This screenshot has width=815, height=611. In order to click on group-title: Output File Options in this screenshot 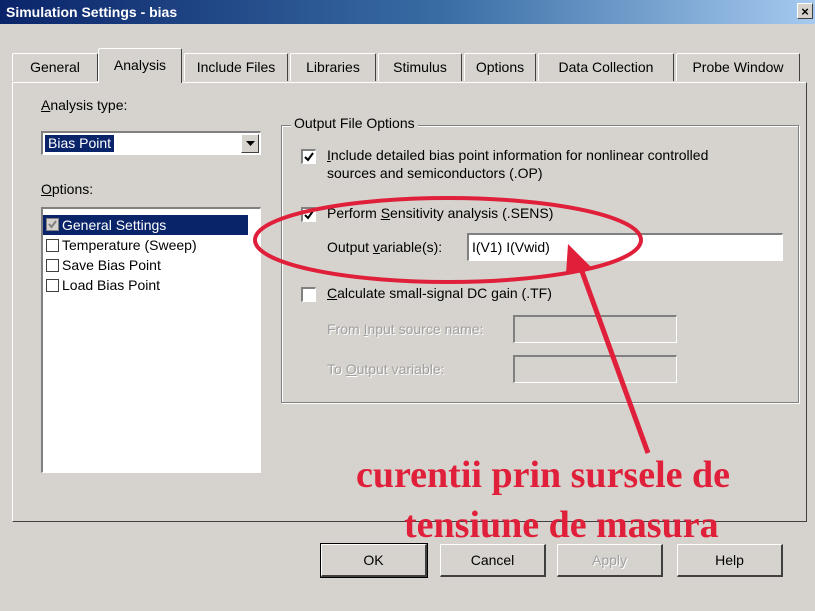, I will do `click(354, 123)`.